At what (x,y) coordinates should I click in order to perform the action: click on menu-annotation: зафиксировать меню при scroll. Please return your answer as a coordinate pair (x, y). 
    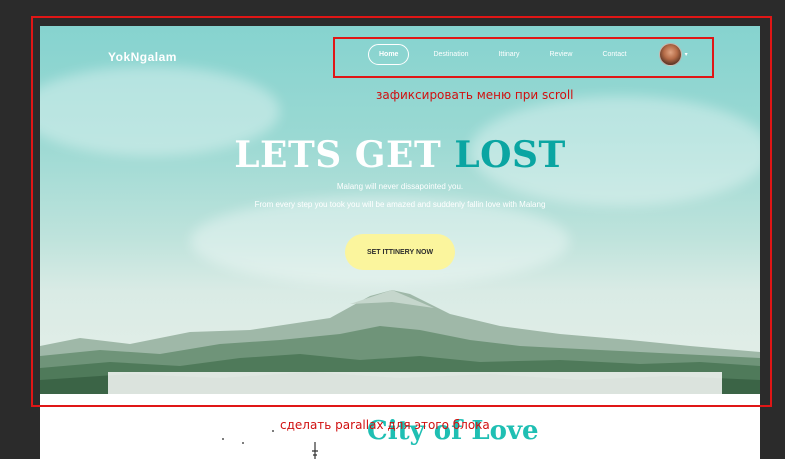
    Looking at the image, I should click on (475, 95).